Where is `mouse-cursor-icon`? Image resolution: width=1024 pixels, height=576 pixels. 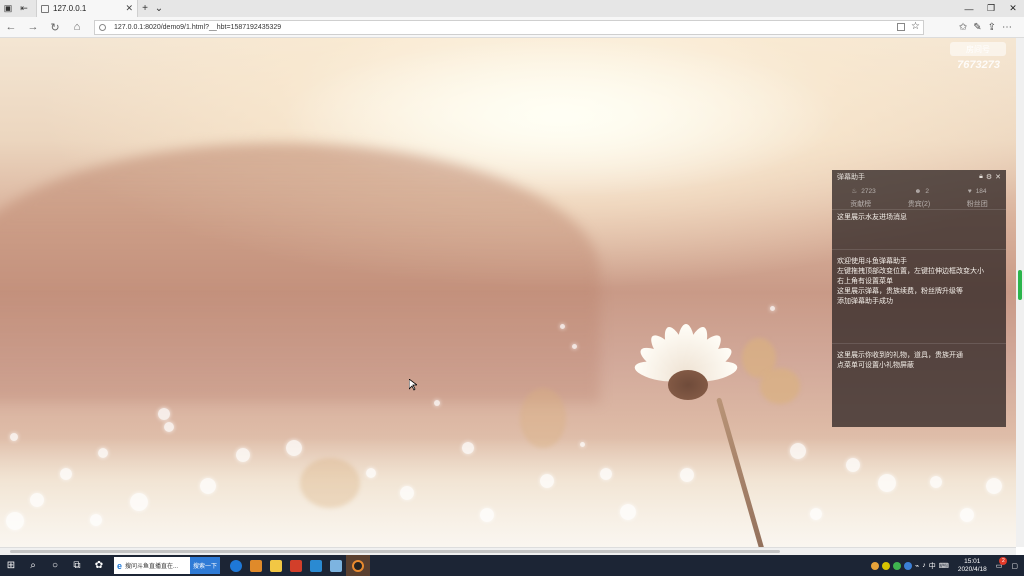
mouse-cursor-icon is located at coordinates (413, 385).